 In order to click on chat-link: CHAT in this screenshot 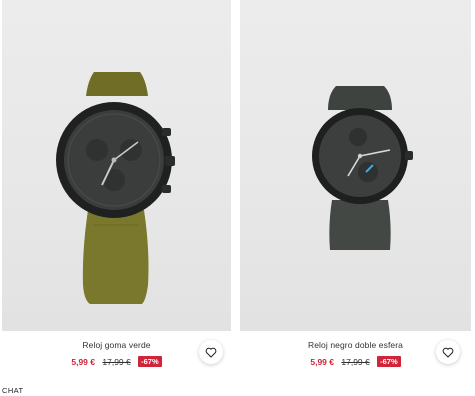, I will do `click(12, 390)`.